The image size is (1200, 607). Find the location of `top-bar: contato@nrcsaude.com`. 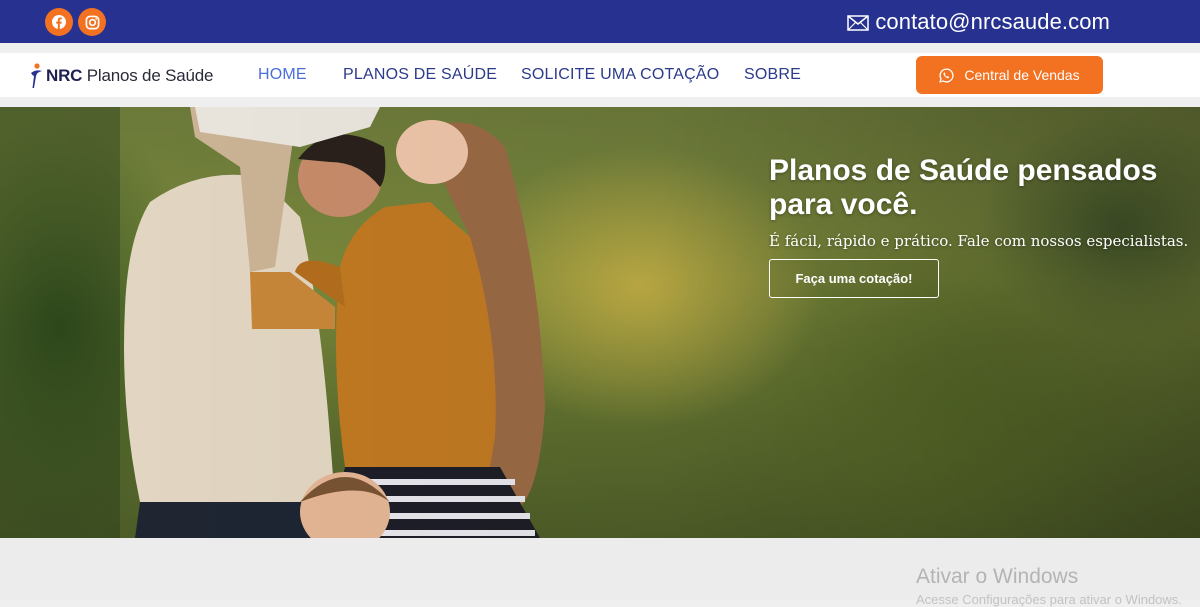

top-bar: contato@nrcsaude.com is located at coordinates (600, 21).